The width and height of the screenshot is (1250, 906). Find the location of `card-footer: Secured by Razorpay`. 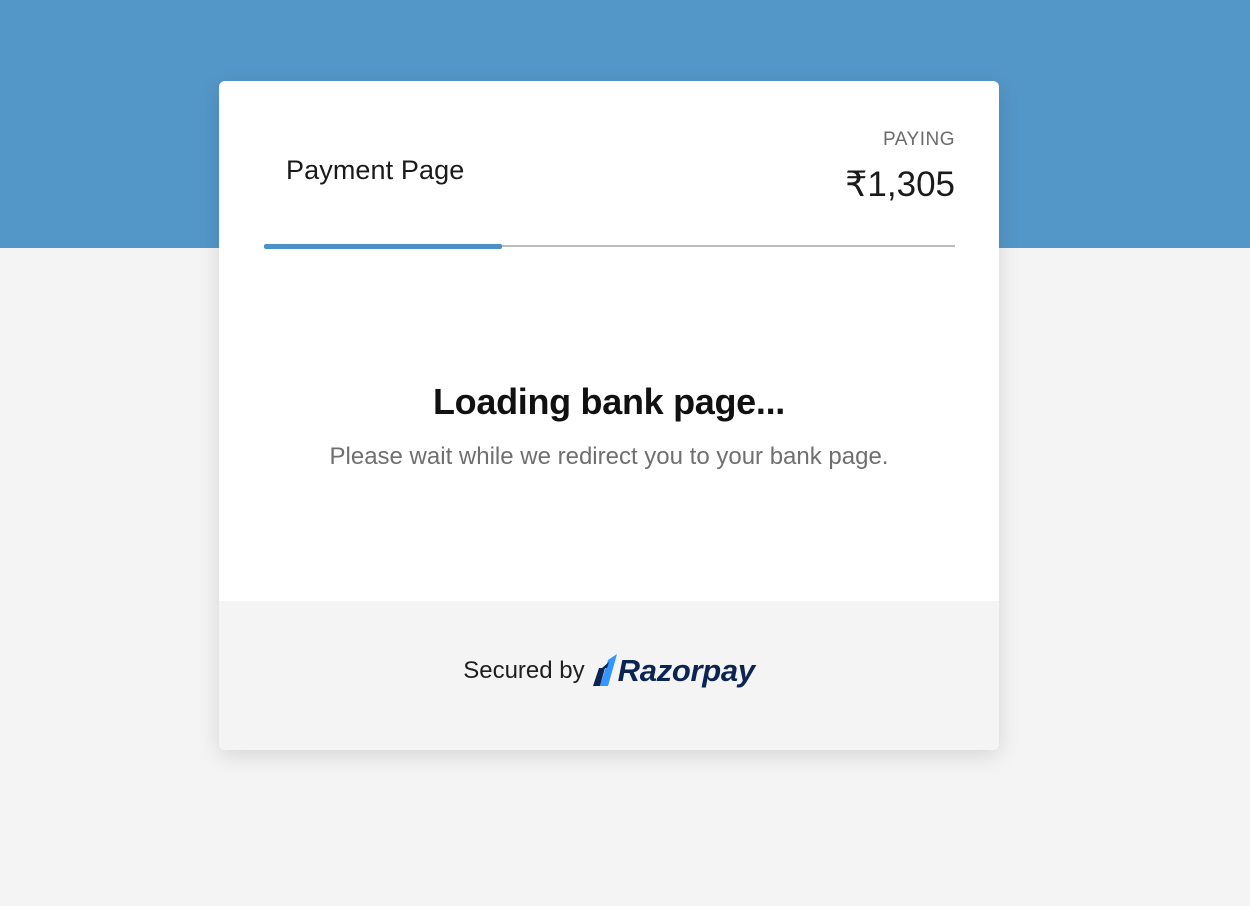

card-footer: Secured by Razorpay is located at coordinates (609, 675).